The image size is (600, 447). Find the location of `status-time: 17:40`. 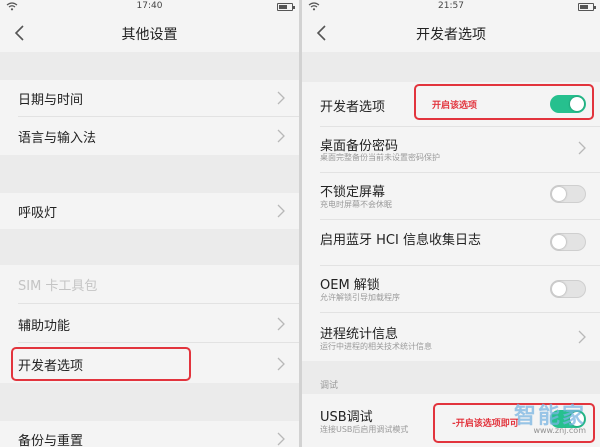

status-time: 17:40 is located at coordinates (149, 6).